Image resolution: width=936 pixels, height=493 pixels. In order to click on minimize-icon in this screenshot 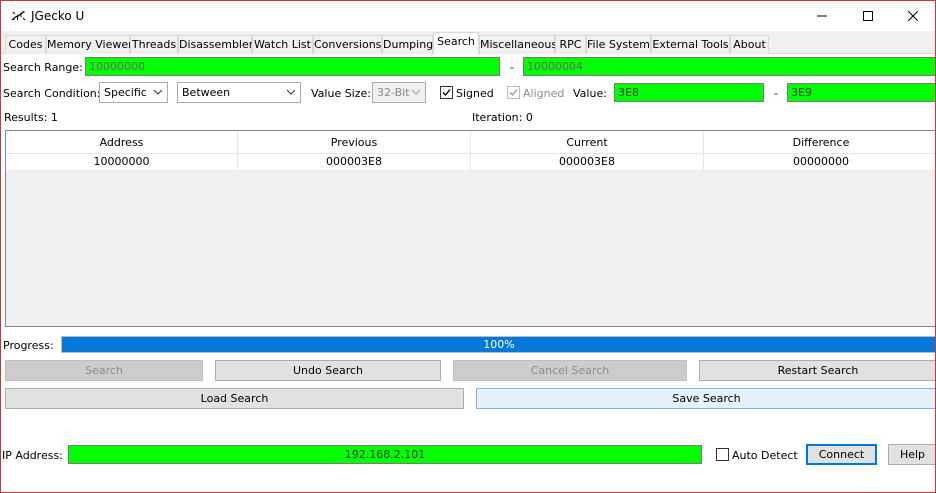, I will do `click(822, 16)`.